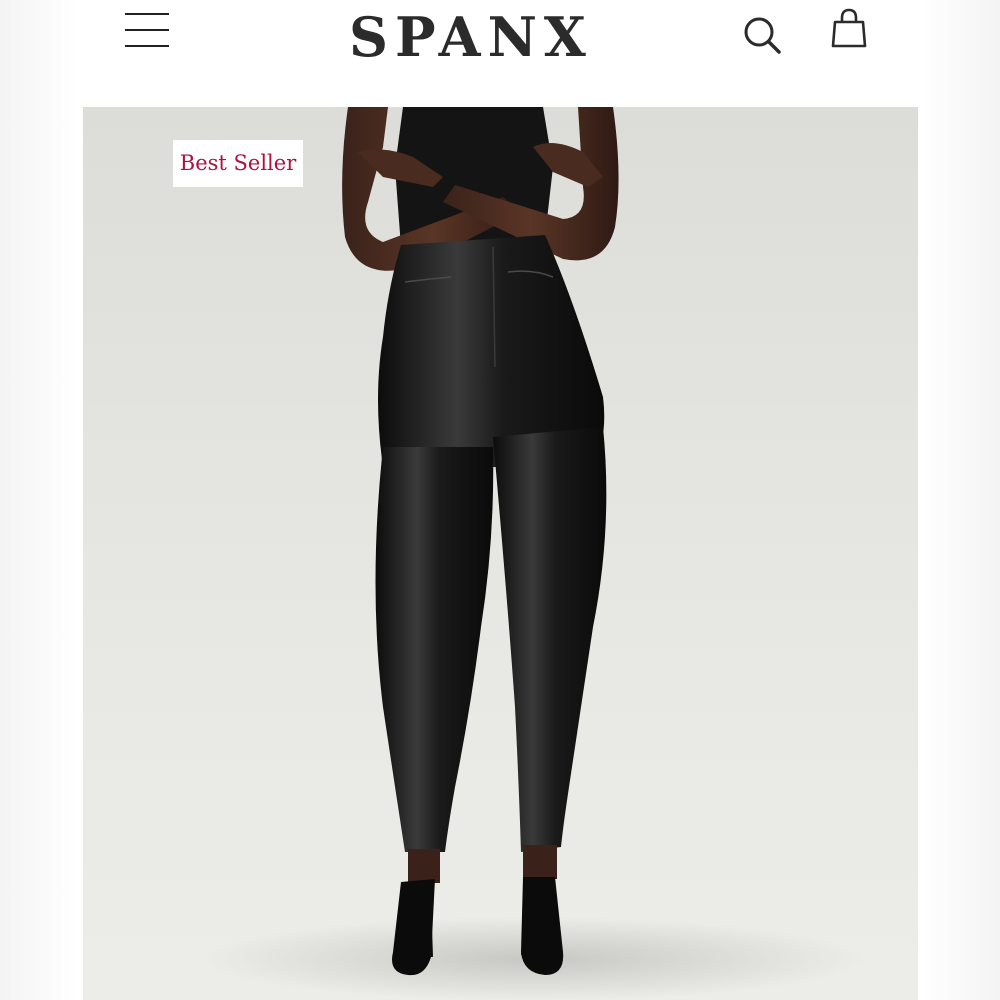 Image resolution: width=1000 pixels, height=1000 pixels. Describe the element at coordinates (147, 30) in the screenshot. I see `hamburger-menu-icon` at that location.